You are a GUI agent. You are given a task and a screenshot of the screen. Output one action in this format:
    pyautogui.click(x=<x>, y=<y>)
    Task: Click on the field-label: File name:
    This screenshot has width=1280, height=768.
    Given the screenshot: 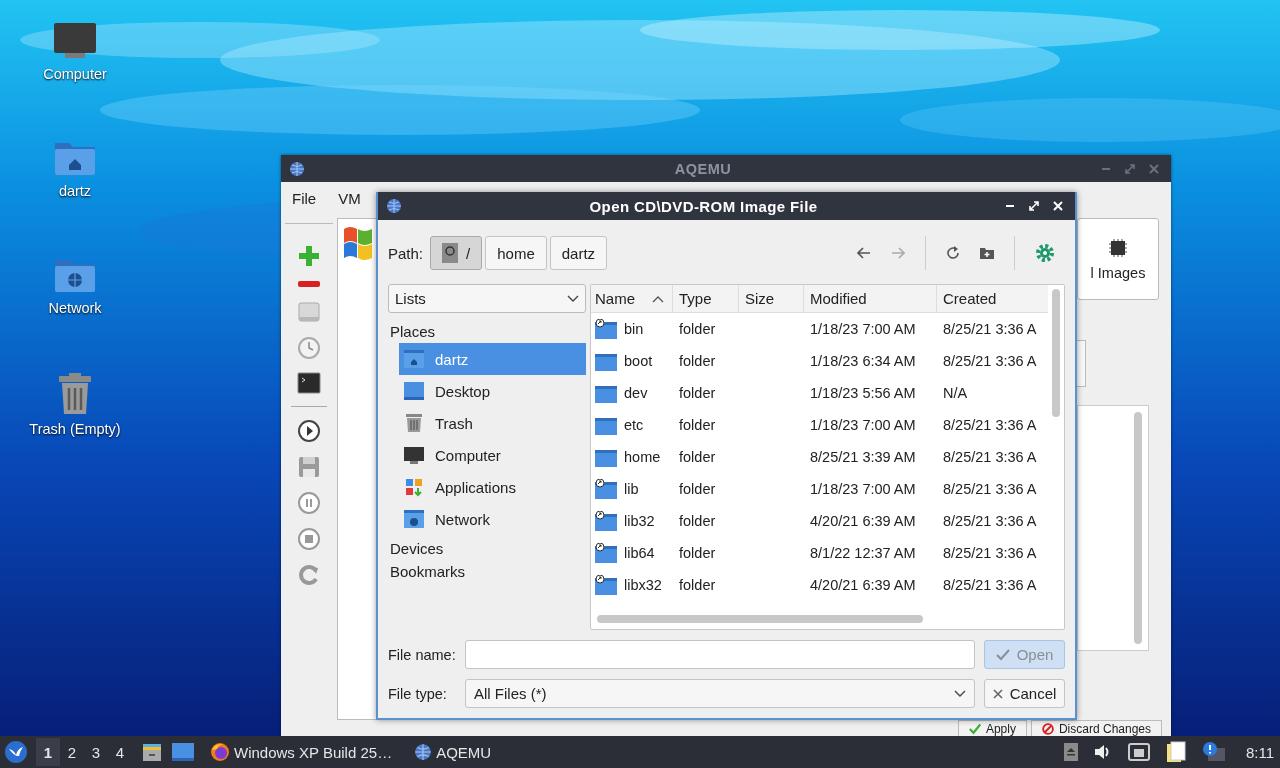 What is the action you would take?
    pyautogui.click(x=422, y=654)
    